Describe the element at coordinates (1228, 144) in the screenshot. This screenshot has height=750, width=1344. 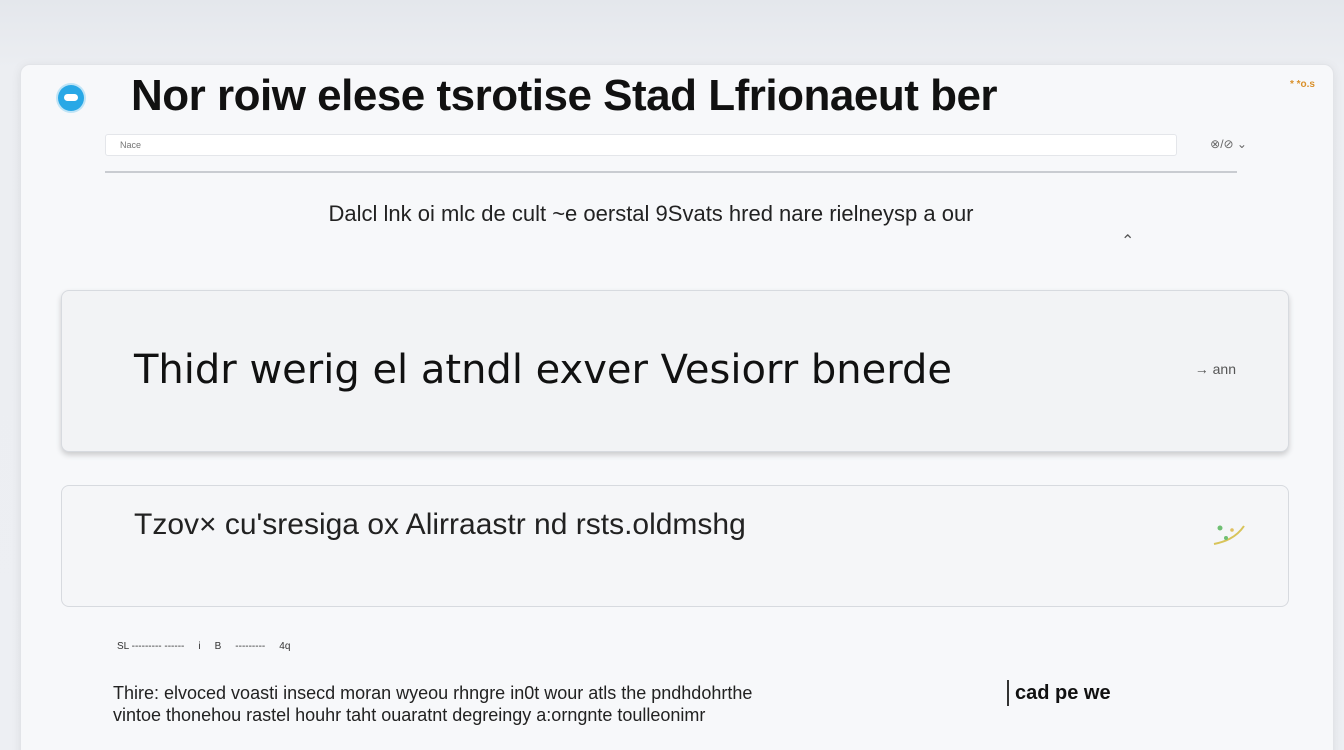
I see `search-options-button: ⊗/⊘ ⌄` at that location.